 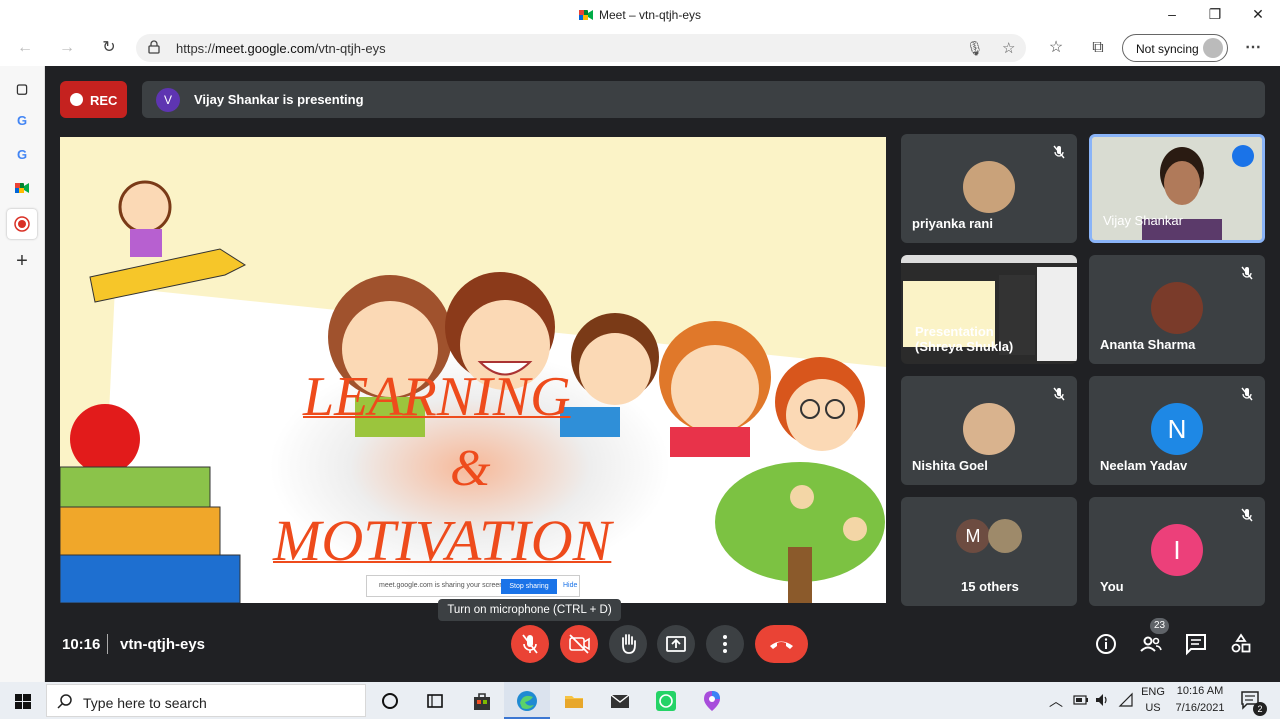 What do you see at coordinates (22, 224) in the screenshot?
I see `record-tab-icon` at bounding box center [22, 224].